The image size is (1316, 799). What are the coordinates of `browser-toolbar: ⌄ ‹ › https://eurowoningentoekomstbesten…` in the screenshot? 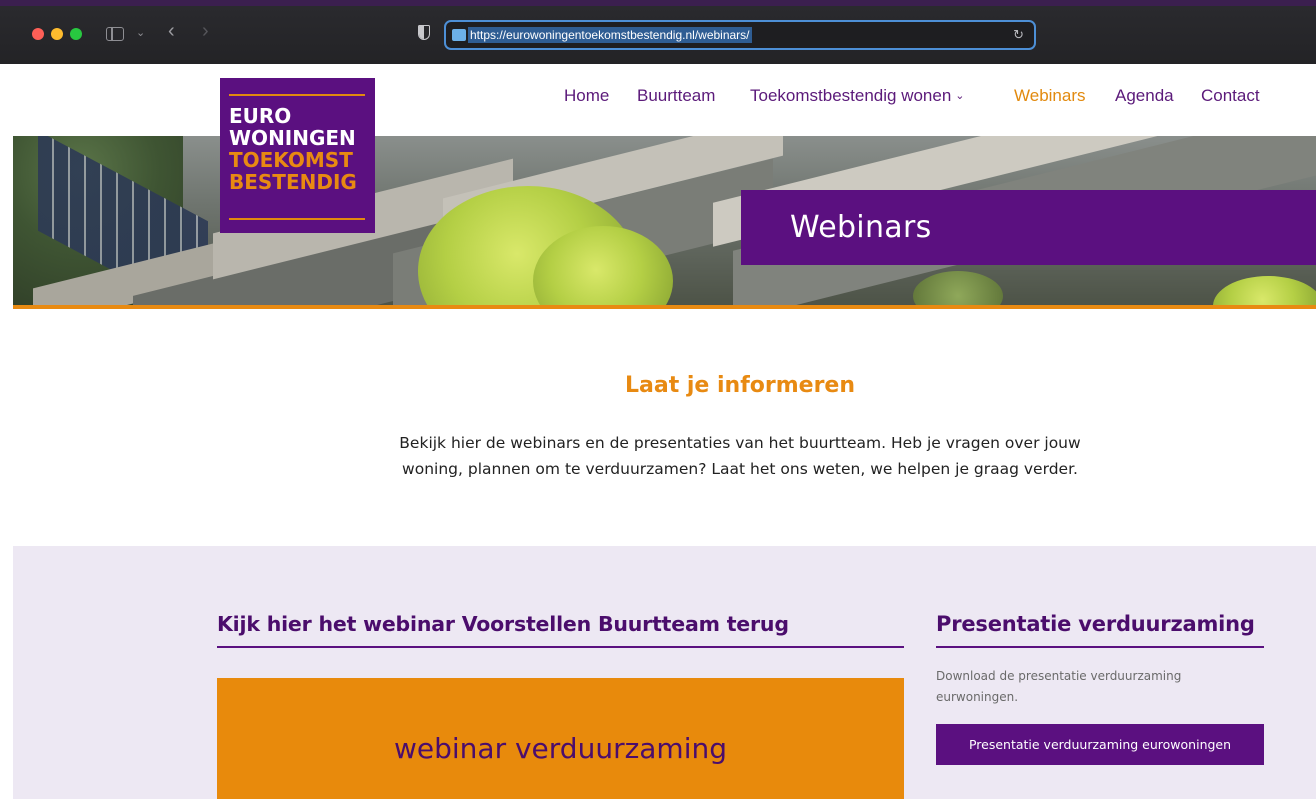 It's located at (658, 32).